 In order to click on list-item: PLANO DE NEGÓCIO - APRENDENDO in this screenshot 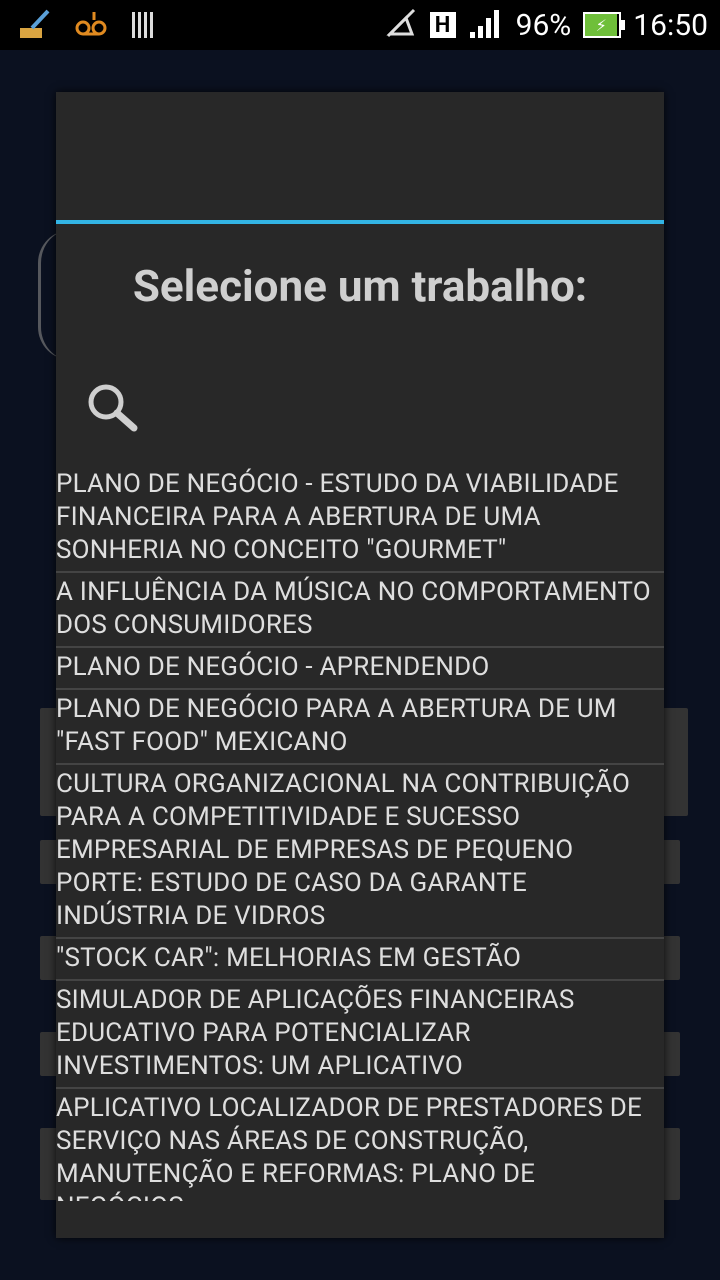, I will do `click(360, 669)`.